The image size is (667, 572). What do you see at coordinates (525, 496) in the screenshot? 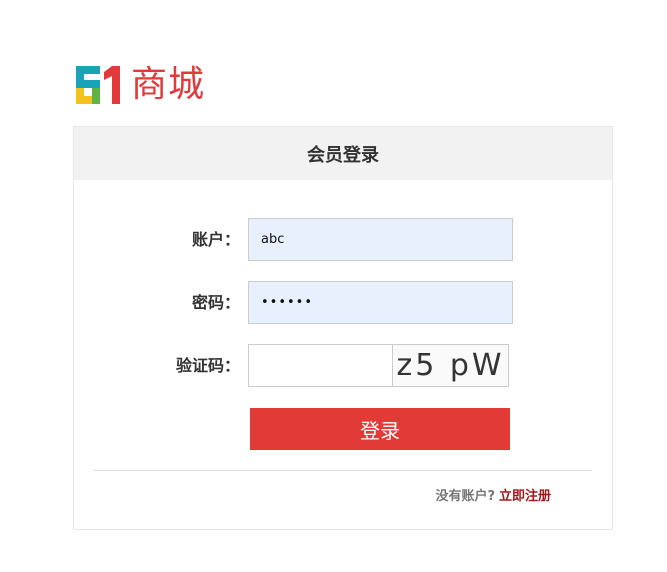
I see `register-link: 立即注册` at bounding box center [525, 496].